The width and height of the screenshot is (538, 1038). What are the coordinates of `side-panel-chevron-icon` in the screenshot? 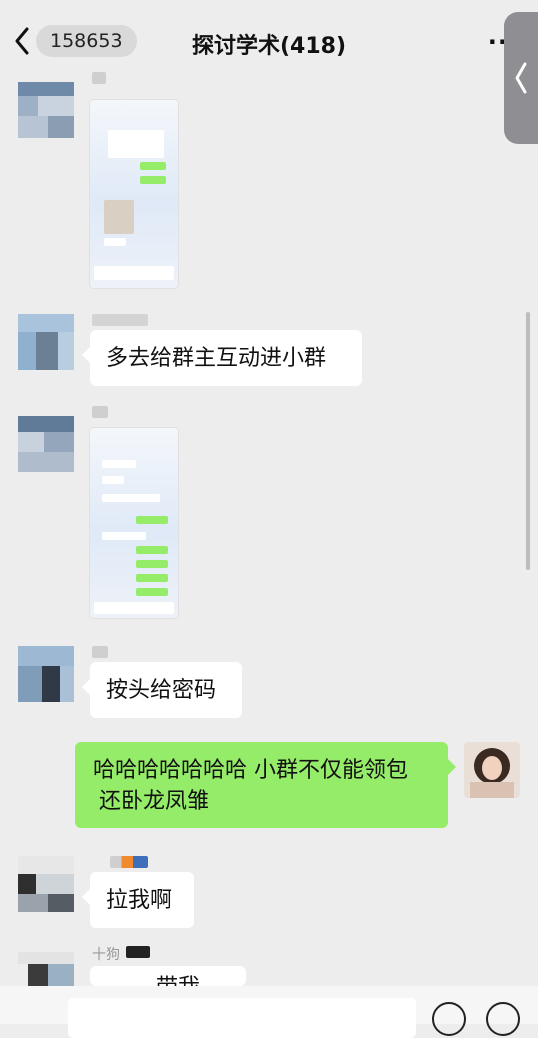 It's located at (521, 78).